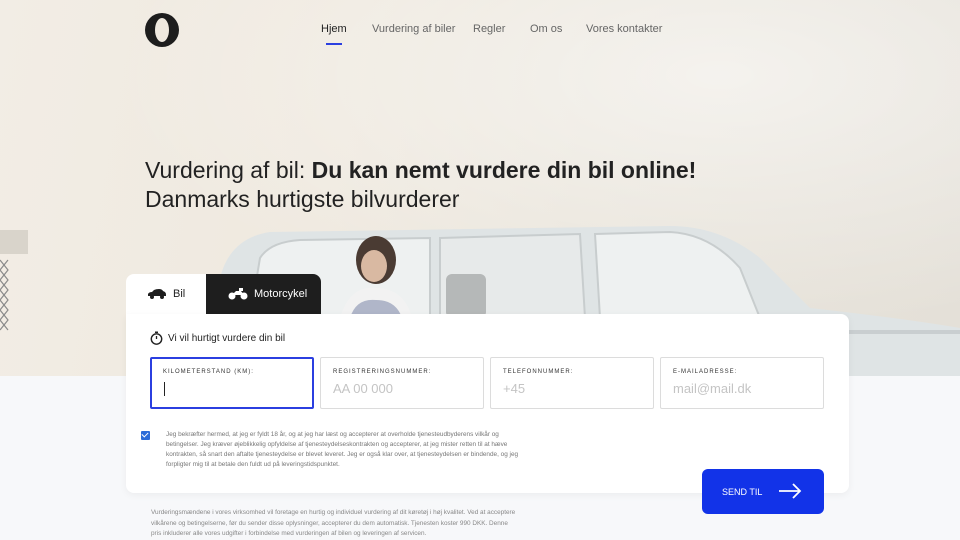 The width and height of the screenshot is (960, 540). Describe the element at coordinates (179, 294) in the screenshot. I see `tab-bil-label: Bil` at that location.